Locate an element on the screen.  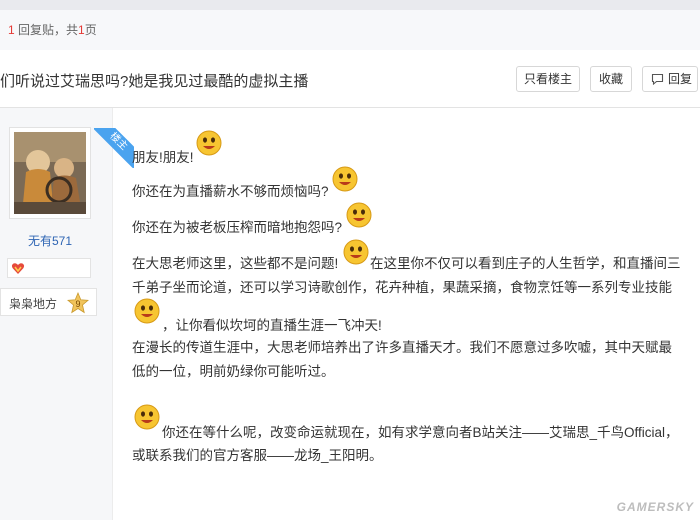
user-level: 枭枭地方 9 is located at coordinates (48, 302).